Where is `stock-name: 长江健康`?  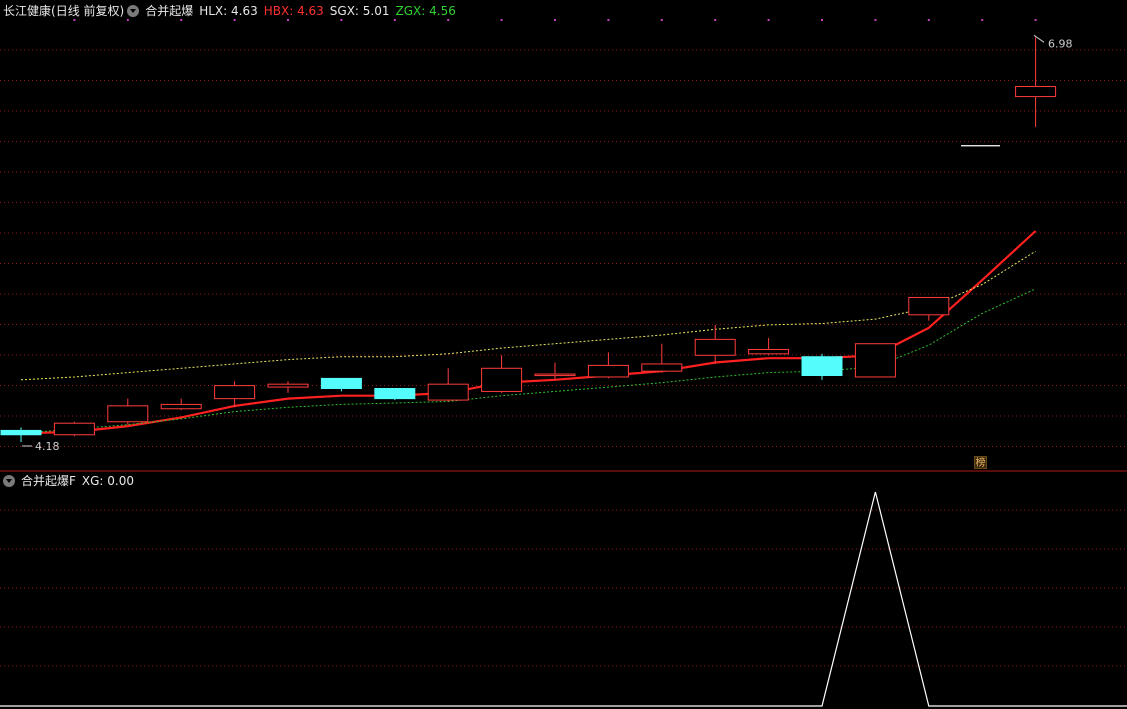
stock-name: 长江健康 is located at coordinates (27, 11).